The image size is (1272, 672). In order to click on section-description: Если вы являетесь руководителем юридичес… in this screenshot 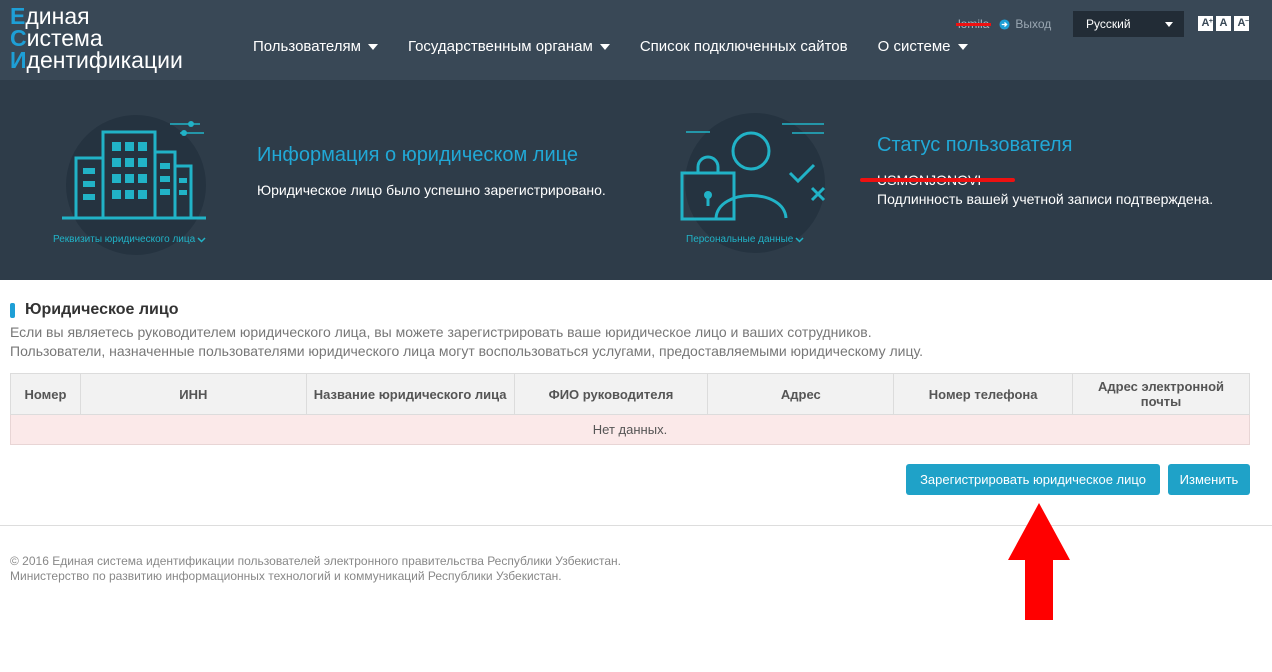, I will do `click(441, 332)`.